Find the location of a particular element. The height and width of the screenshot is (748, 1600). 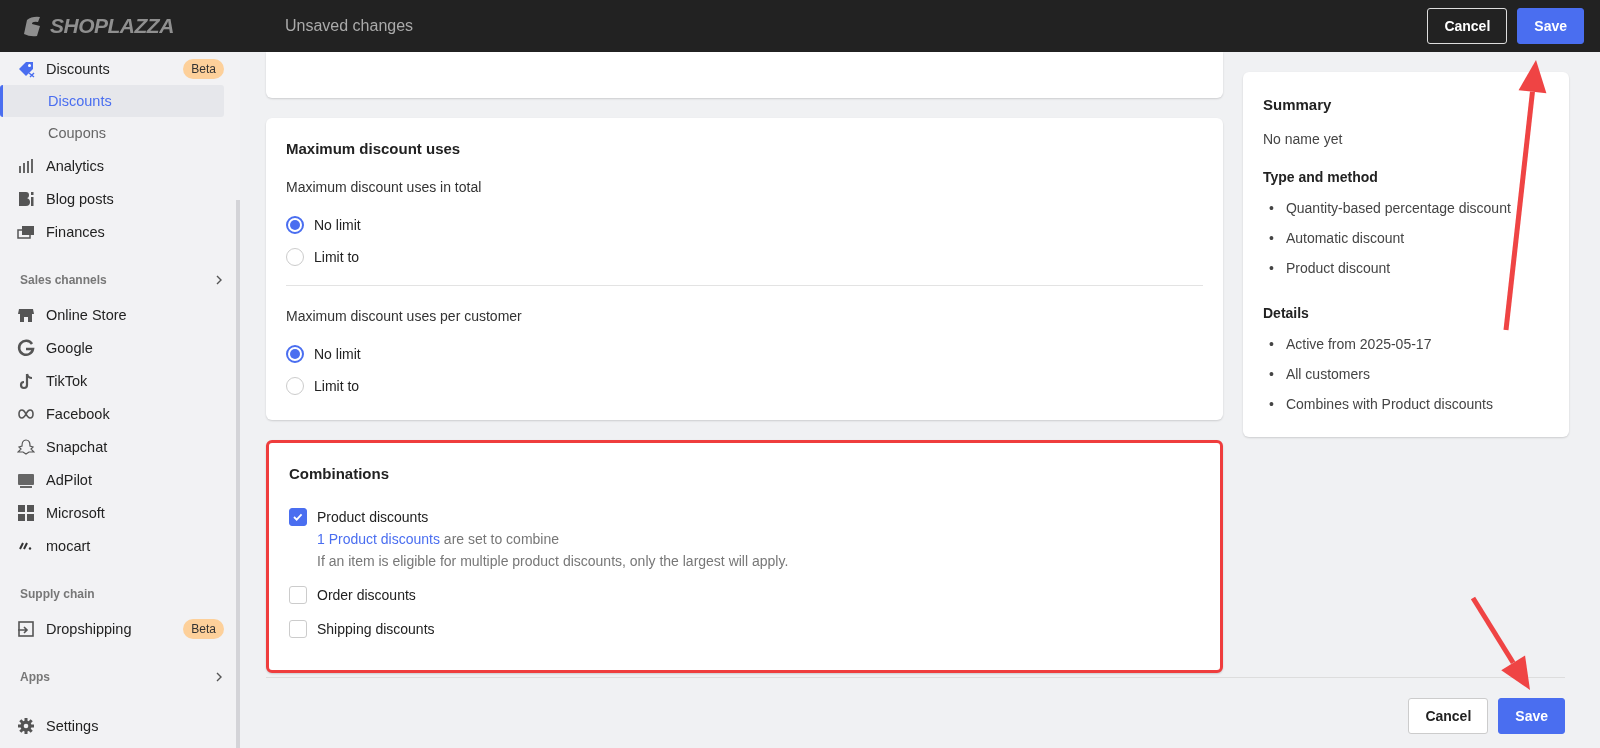

nav-item: Snapchat is located at coordinates (135, 446).